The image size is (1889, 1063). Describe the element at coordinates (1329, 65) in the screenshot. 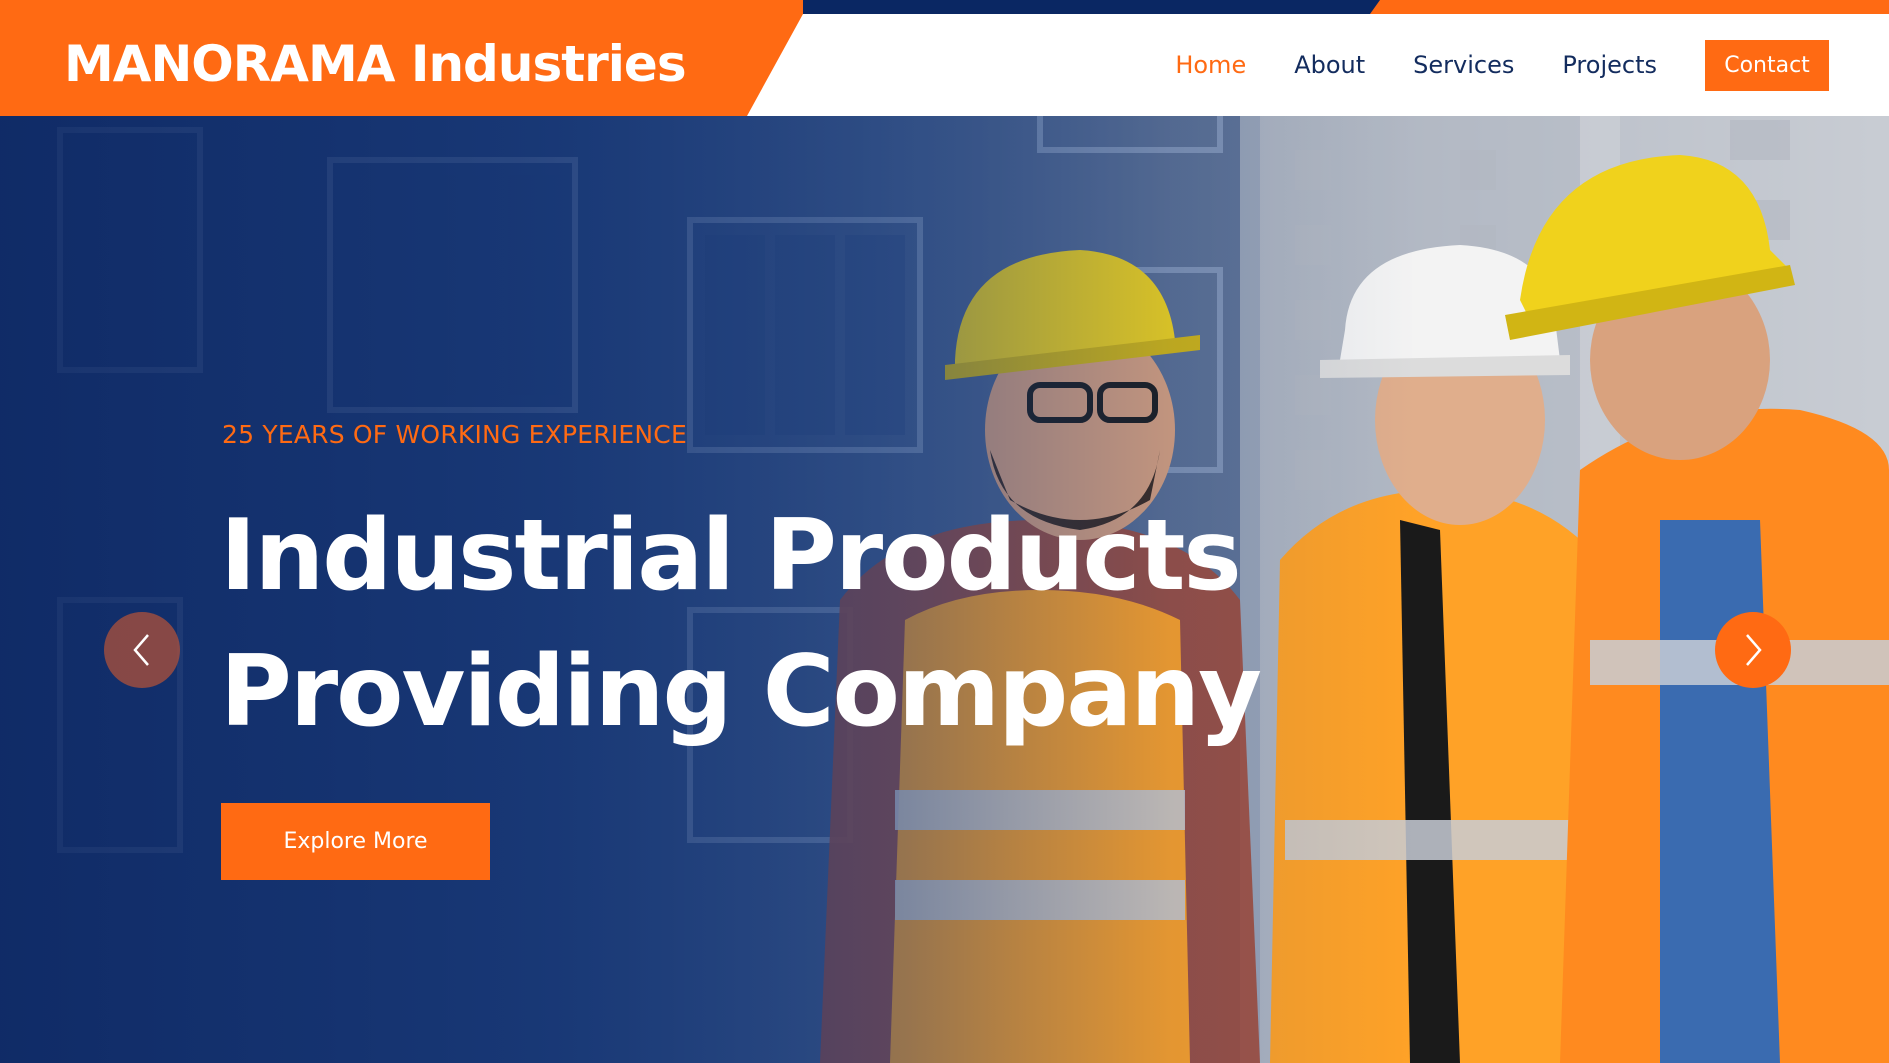

I see `nav-about: About` at that location.